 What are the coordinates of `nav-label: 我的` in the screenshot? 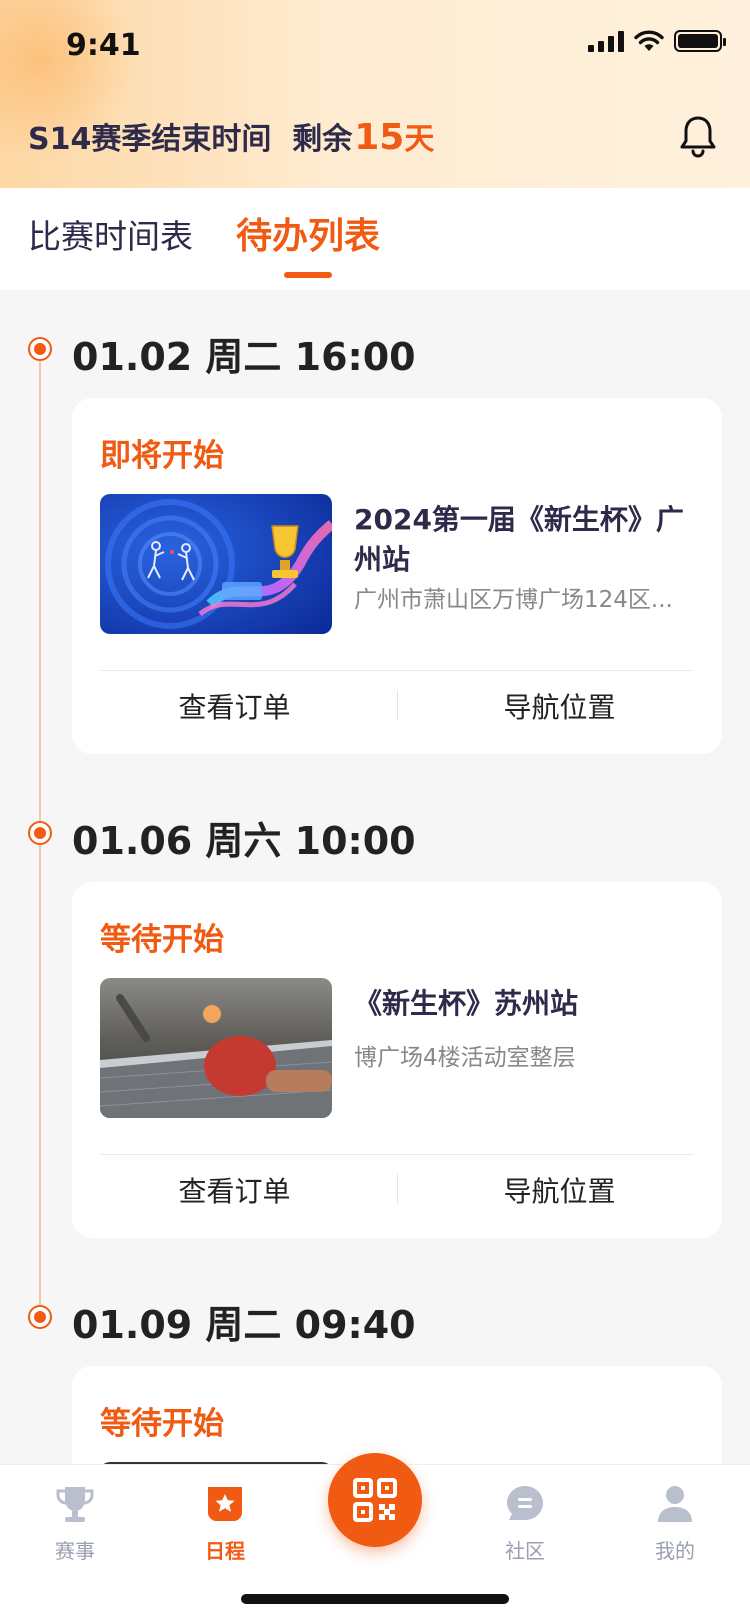 It's located at (675, 1551).